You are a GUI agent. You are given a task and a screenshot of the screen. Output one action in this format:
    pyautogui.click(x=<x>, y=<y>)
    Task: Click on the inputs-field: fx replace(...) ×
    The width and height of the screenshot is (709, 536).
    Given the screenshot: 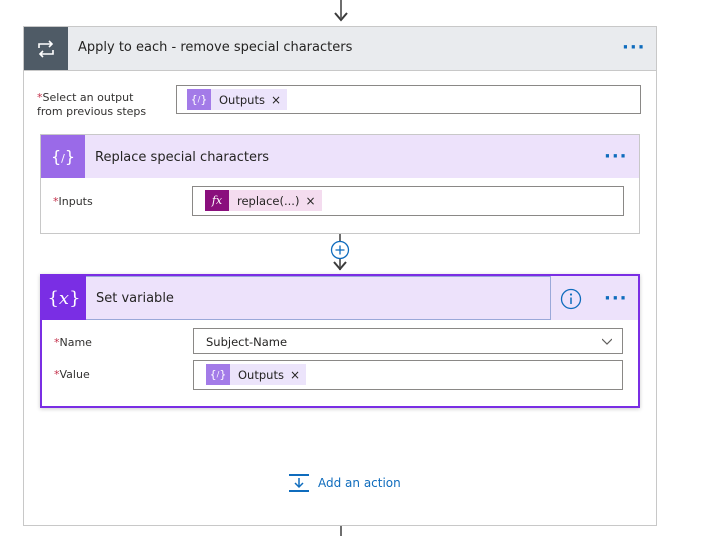 What is the action you would take?
    pyautogui.click(x=408, y=201)
    